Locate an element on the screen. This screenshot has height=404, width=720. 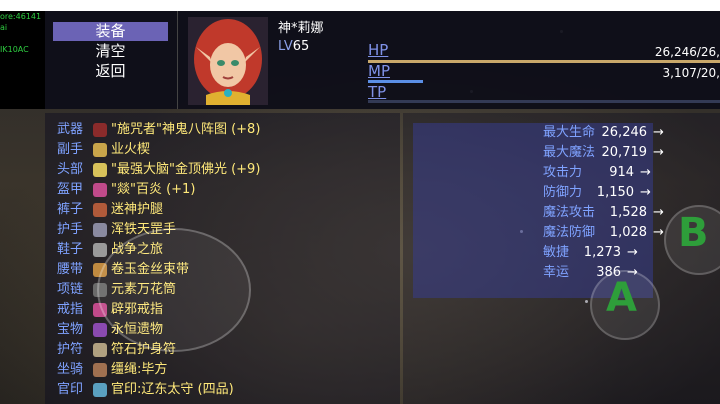
equipment-row: 头部 "最强大脑"金顶佛光 (+9) is located at coordinates (158, 170).